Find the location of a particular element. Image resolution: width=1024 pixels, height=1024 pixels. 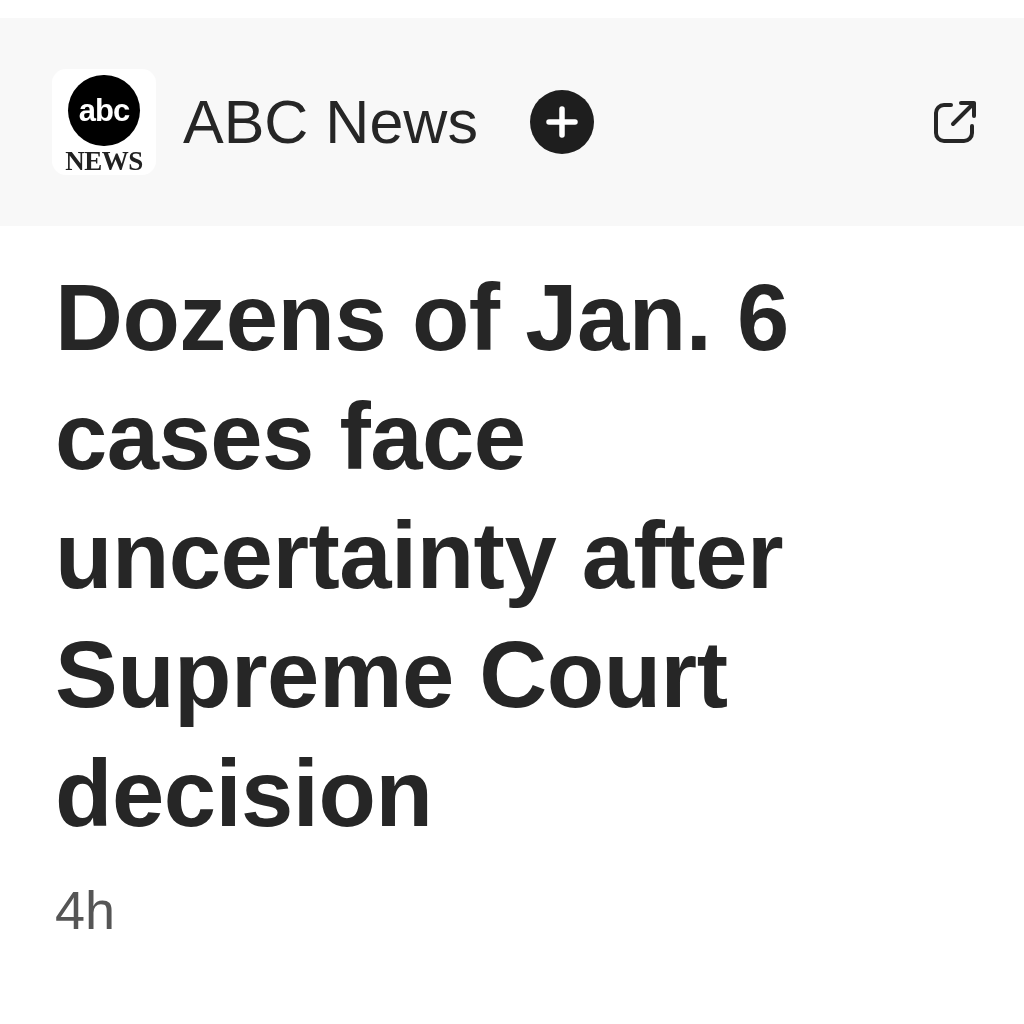

article-age: 4h is located at coordinates (86, 910).